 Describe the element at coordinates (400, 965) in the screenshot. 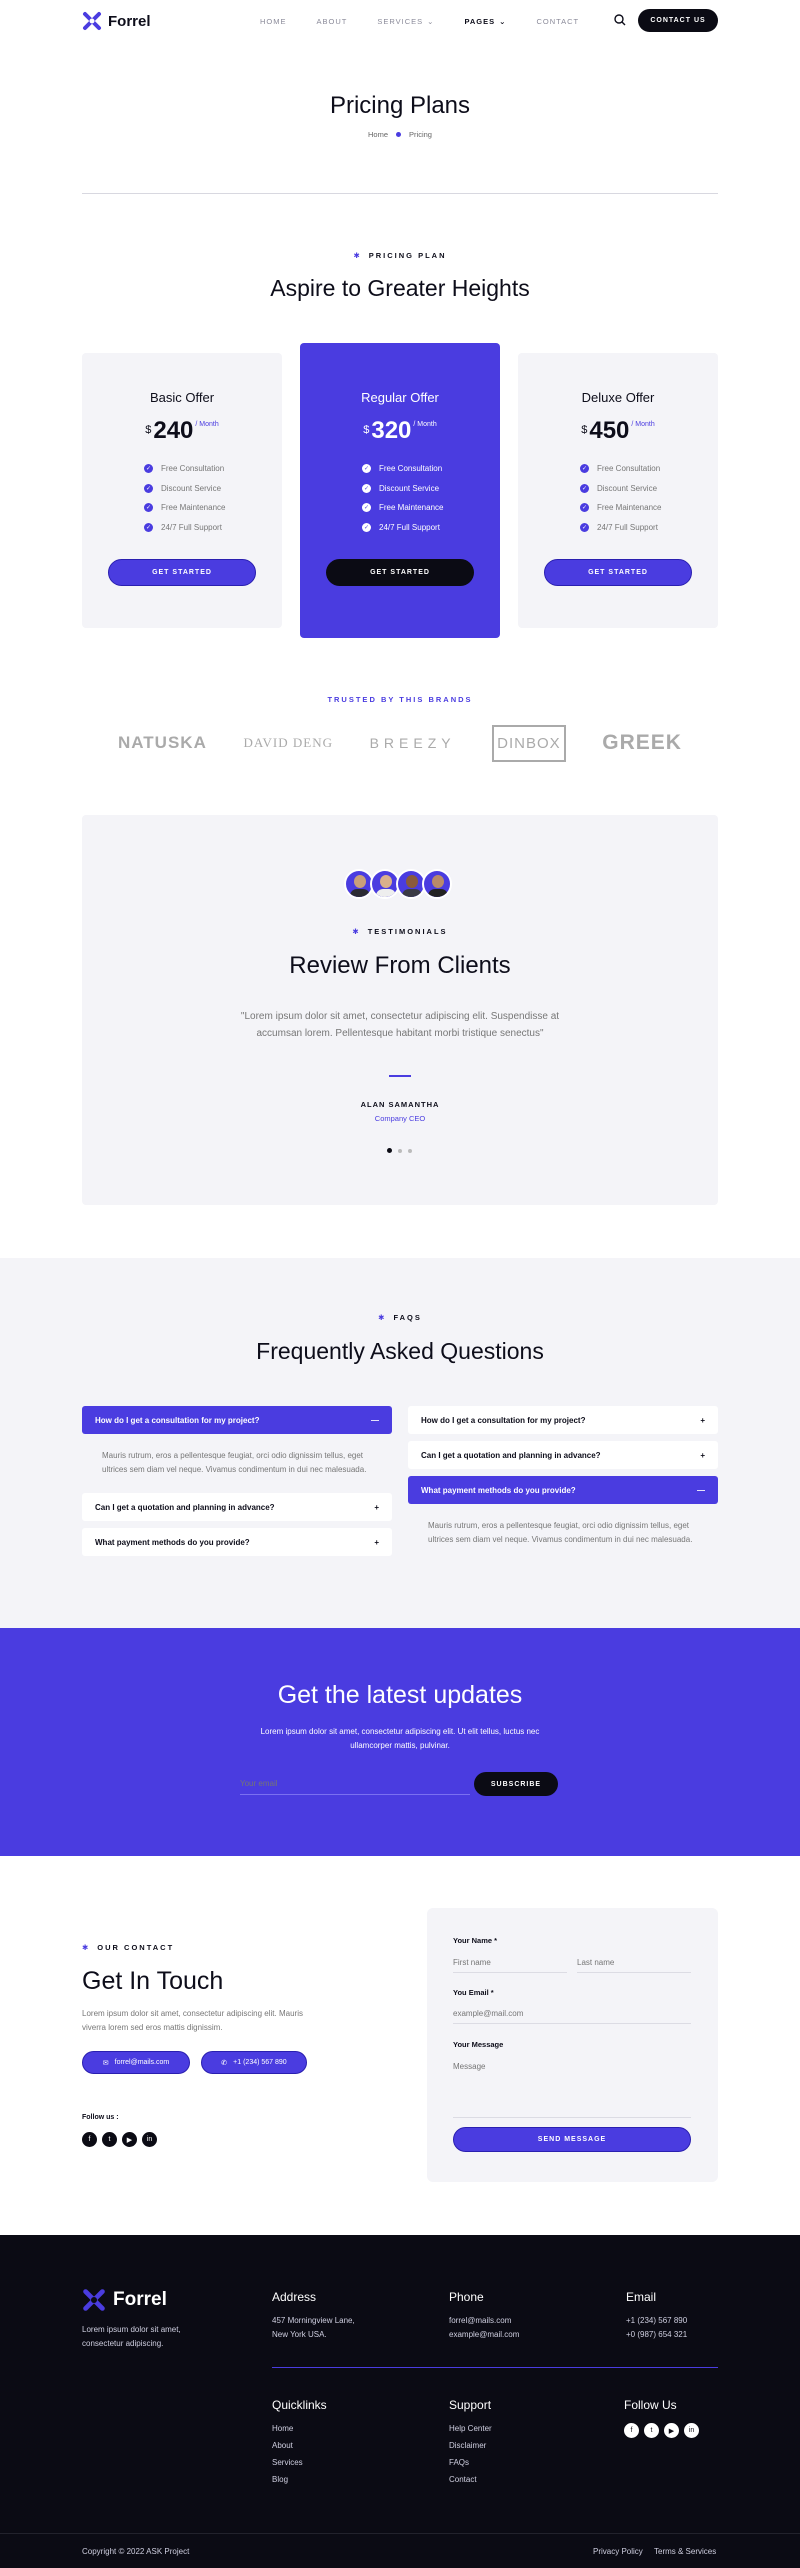

I see `testimonials-title: Review From Clients` at that location.